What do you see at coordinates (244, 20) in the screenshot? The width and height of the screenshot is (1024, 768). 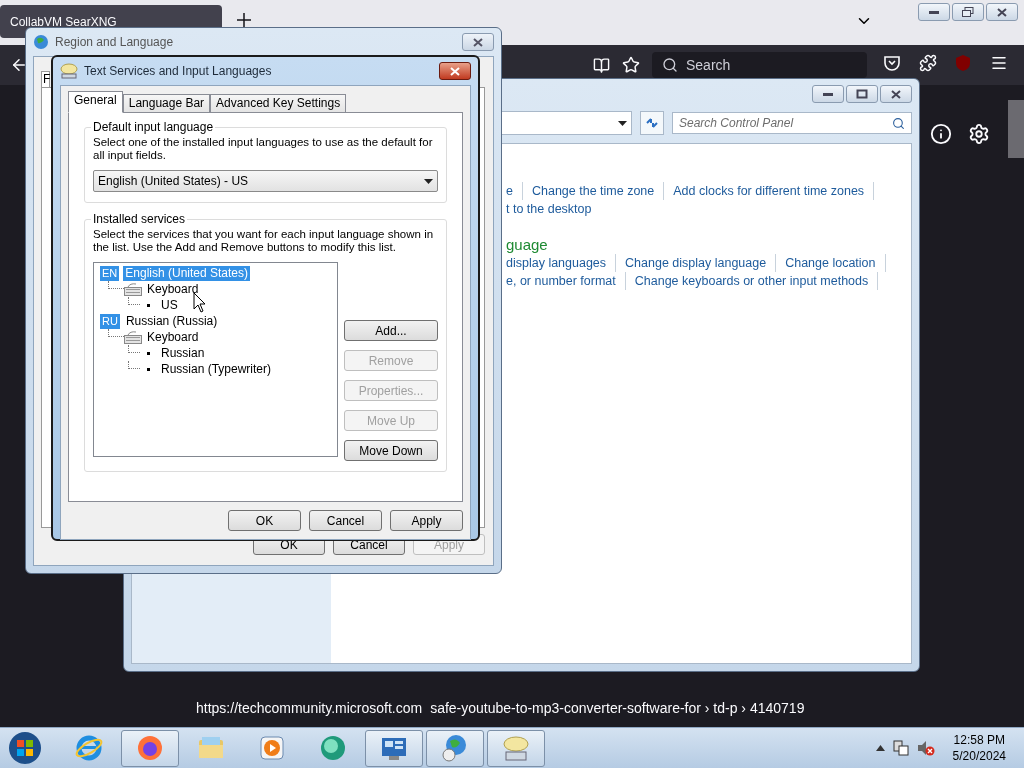 I see `new-tab-icon` at bounding box center [244, 20].